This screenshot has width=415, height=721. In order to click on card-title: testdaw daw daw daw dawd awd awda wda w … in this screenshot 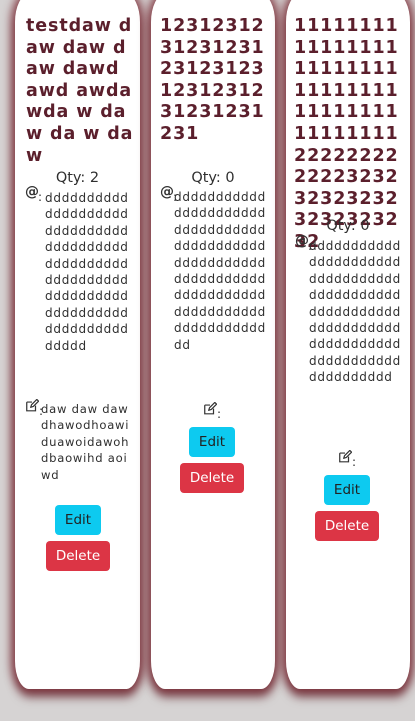, I will do `click(80, 91)`.